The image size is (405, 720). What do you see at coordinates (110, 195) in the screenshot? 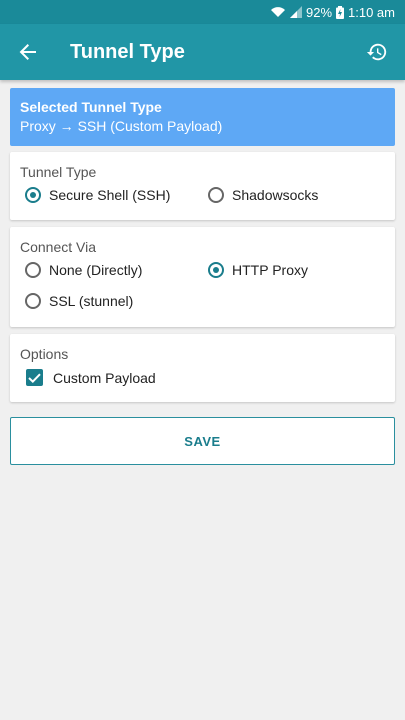
I see `radio-ssh-label: Secure Shell (SSH)` at bounding box center [110, 195].